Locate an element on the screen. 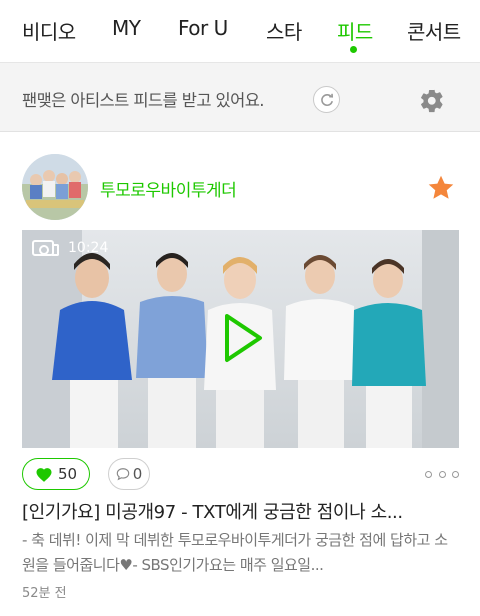 This screenshot has height=616, width=480. video-duration-badge: 10:24 is located at coordinates (70, 248).